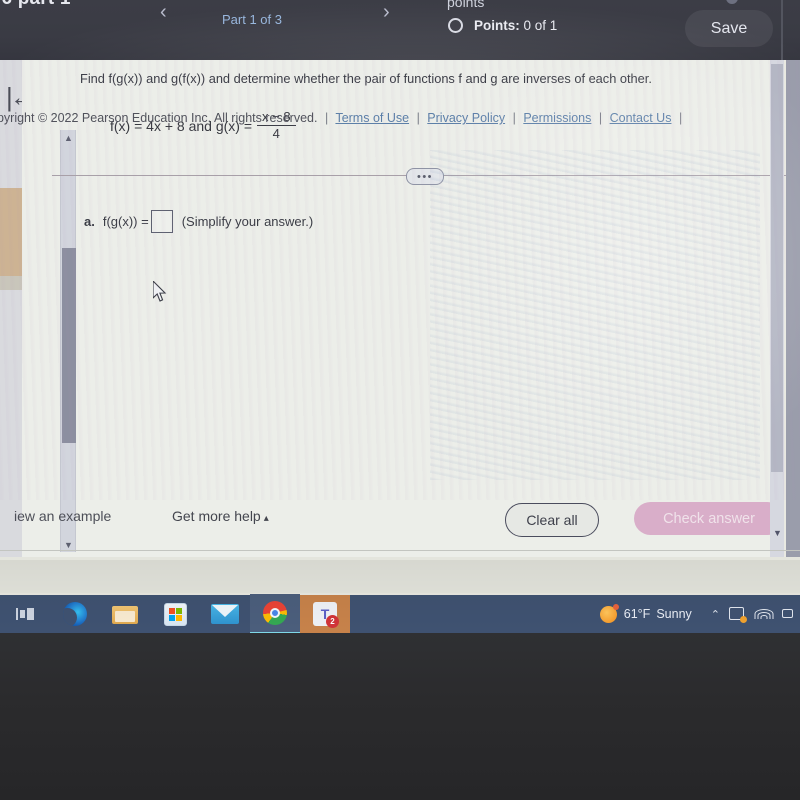 The image size is (800, 800). I want to click on part-indicator: Part 1 of 3, so click(252, 19).